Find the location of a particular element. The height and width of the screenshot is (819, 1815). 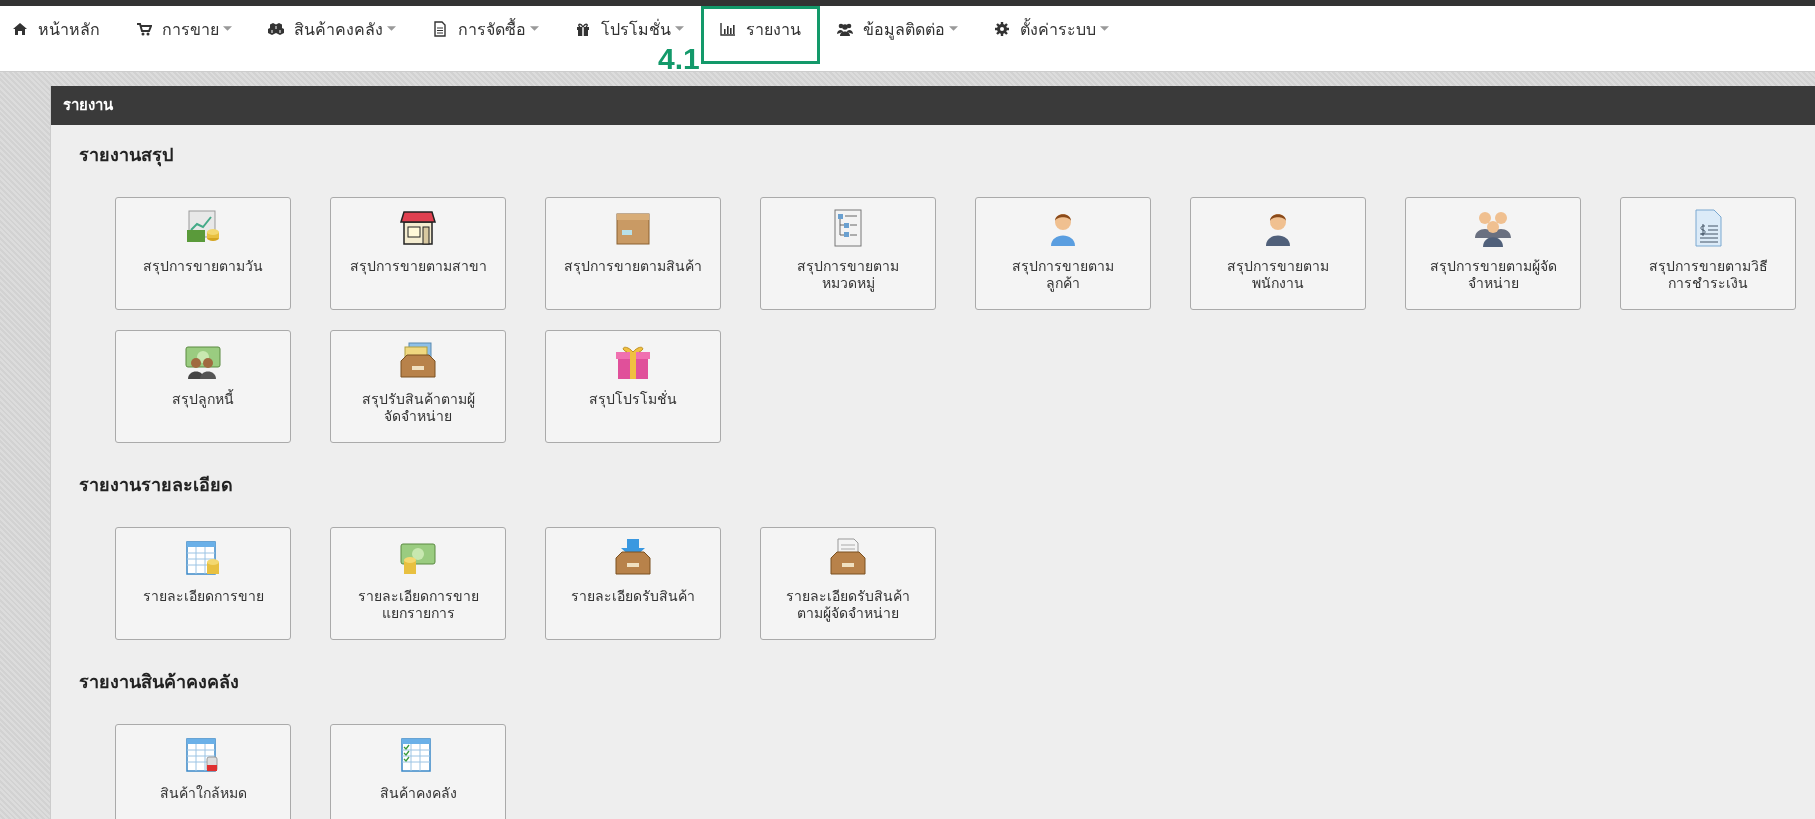

report-tile: สรุปการขายตาม หมวดหมู่ is located at coordinates (848, 253).